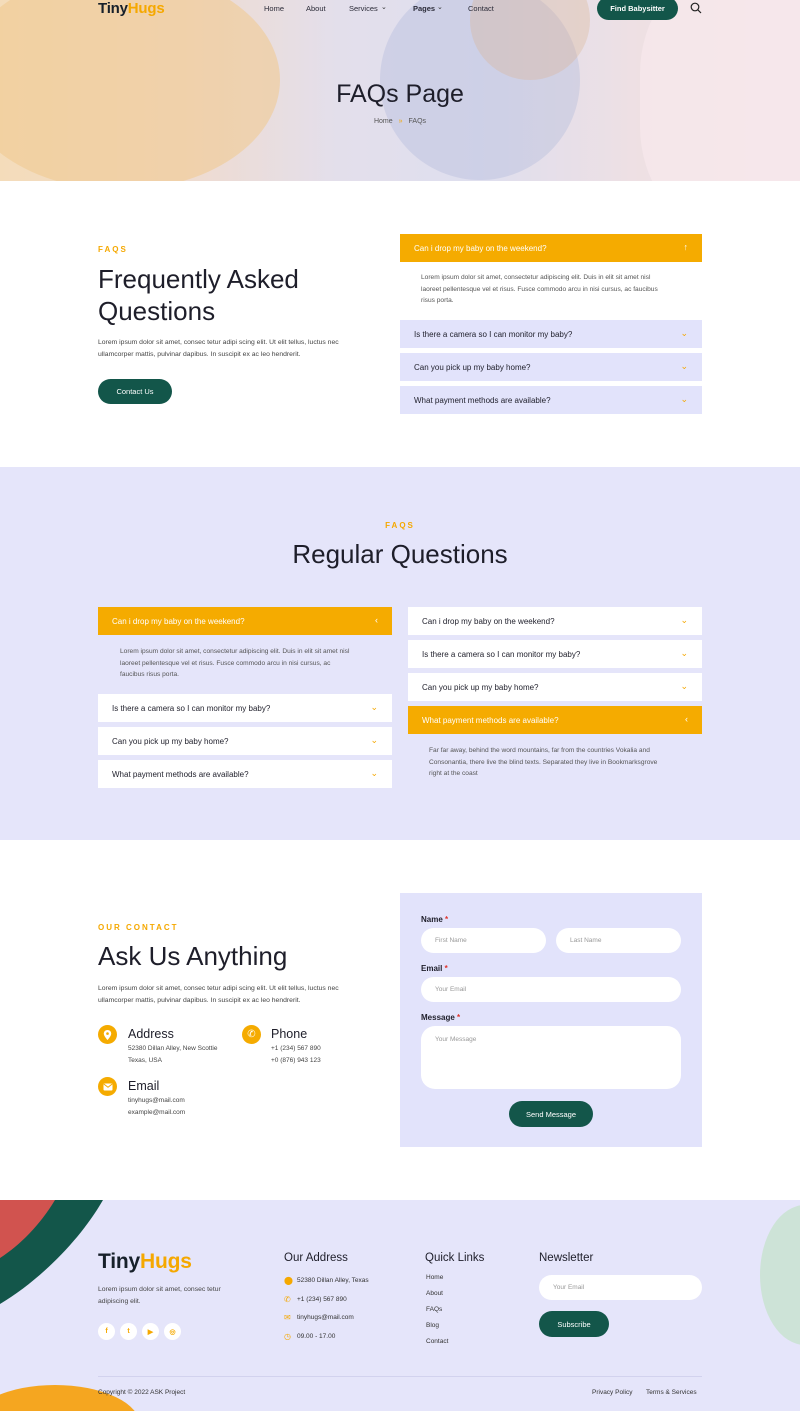 This screenshot has height=1411, width=800. I want to click on search-icon, so click(696, 8).